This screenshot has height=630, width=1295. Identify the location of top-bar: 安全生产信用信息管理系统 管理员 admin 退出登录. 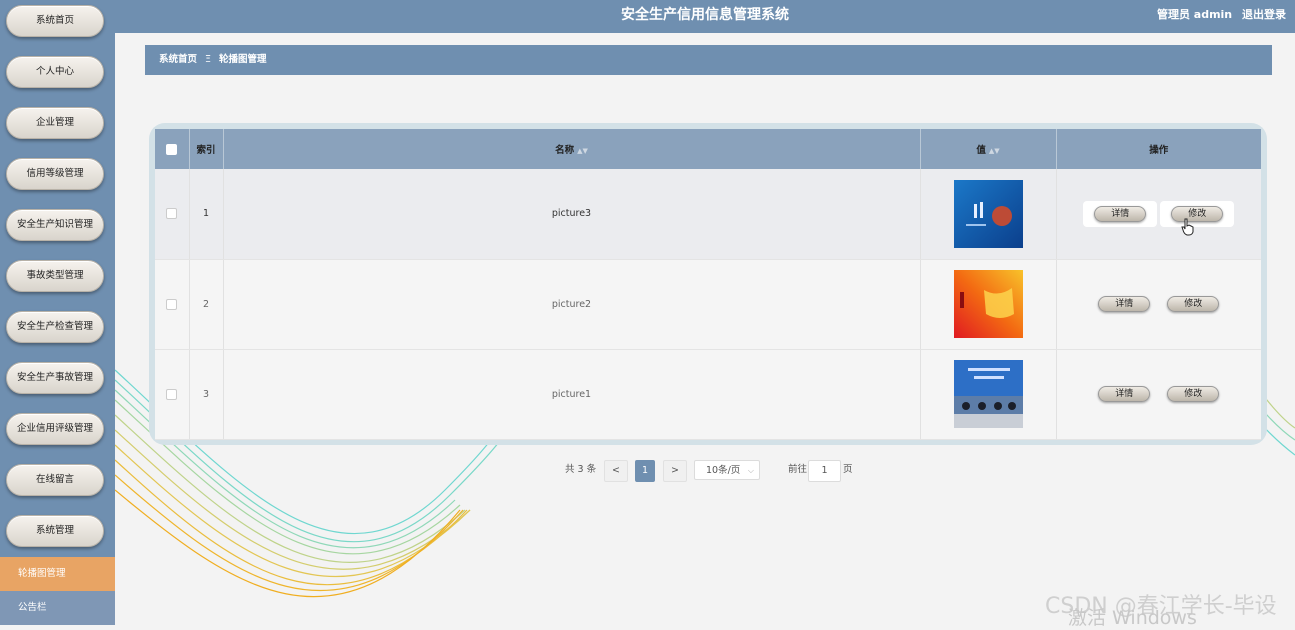
(705, 16).